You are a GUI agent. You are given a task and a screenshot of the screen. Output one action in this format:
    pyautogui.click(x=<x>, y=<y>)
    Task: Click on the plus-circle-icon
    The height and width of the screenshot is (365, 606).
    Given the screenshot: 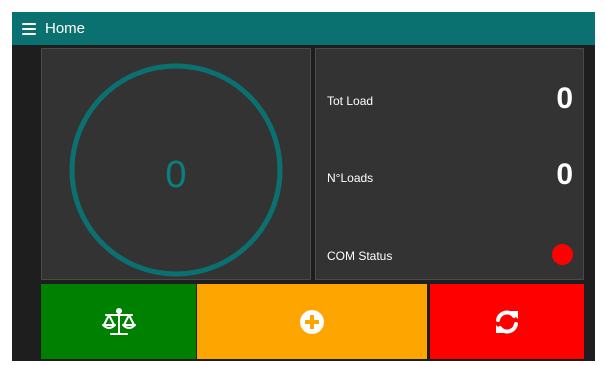 What is the action you would take?
    pyautogui.click(x=312, y=321)
    